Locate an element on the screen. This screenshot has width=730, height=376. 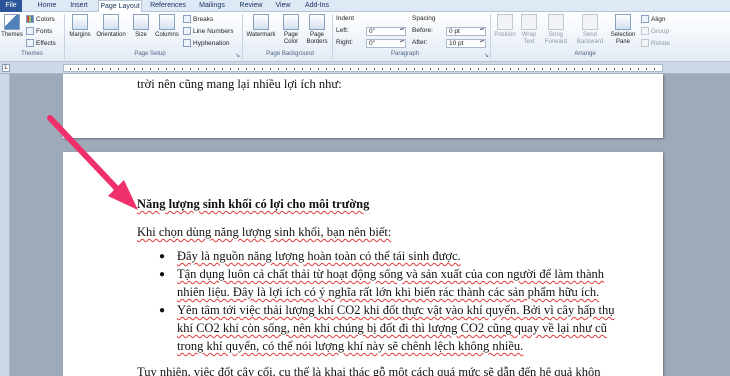
indent-right-input: 0" is located at coordinates (386, 43).